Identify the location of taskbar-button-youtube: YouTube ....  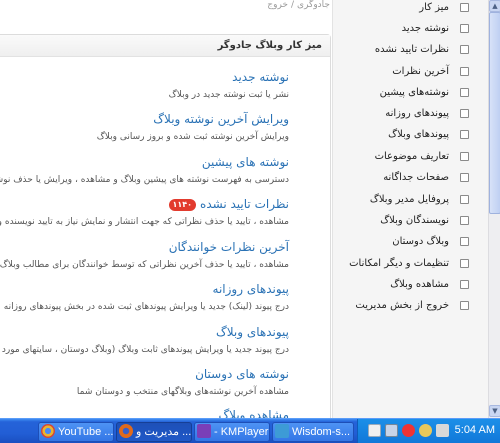
(76, 432).